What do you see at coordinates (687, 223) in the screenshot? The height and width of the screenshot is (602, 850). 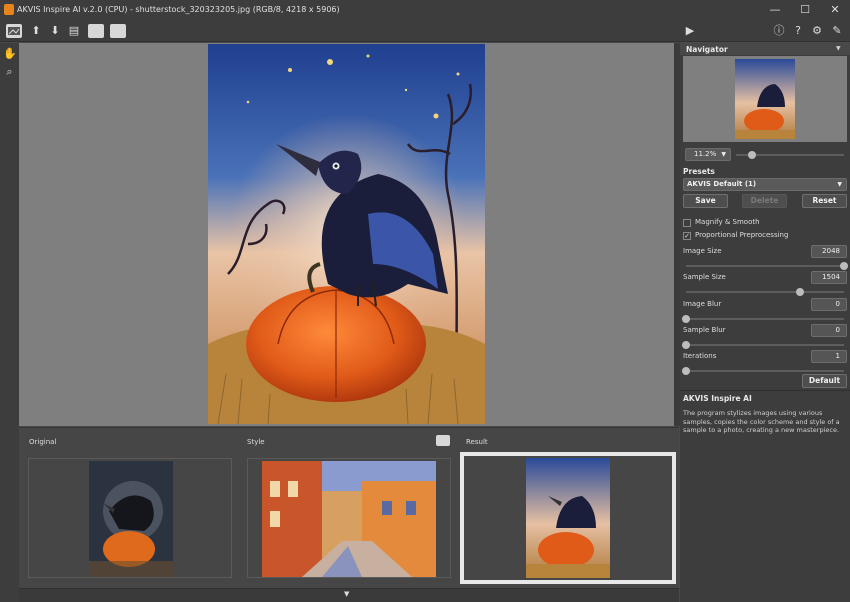 I see `magnify-checkbox` at bounding box center [687, 223].